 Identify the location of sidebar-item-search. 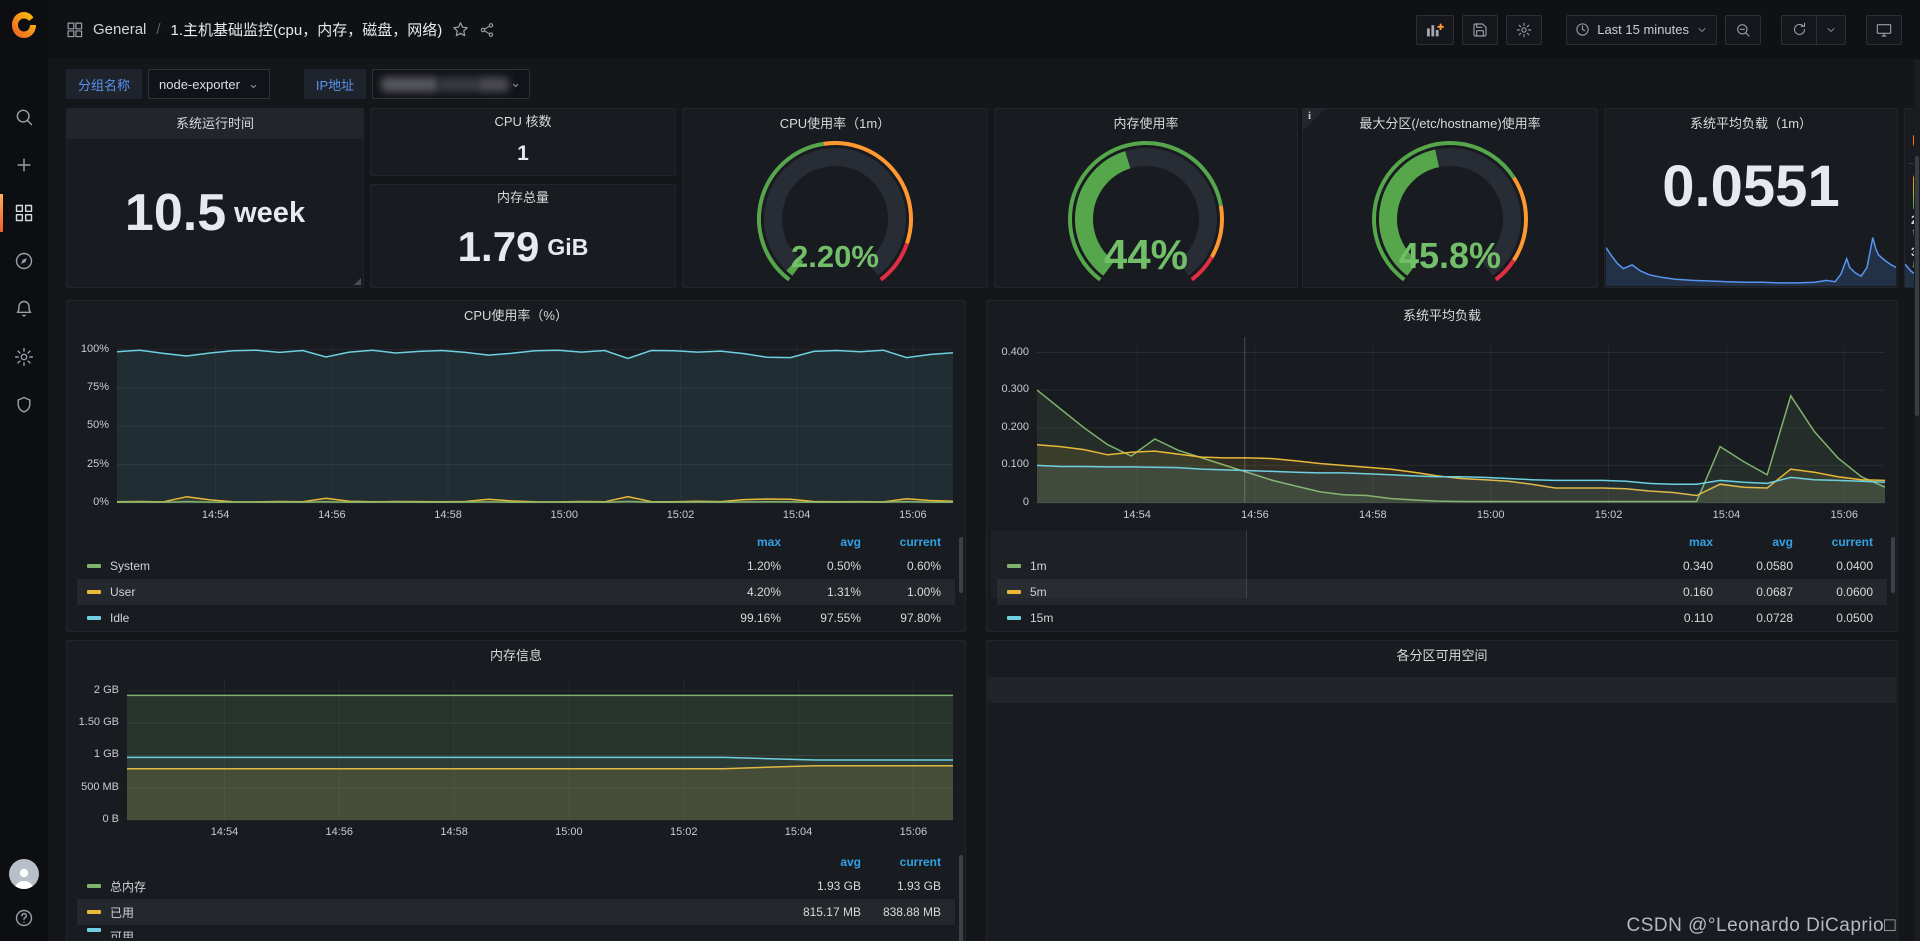
(24, 117).